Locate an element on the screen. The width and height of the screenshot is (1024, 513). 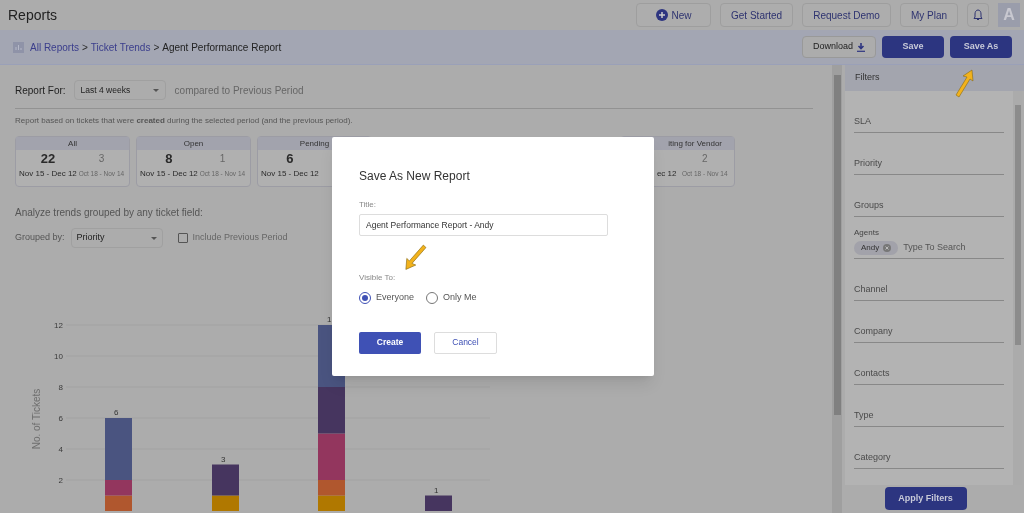
header-button: Get Started is located at coordinates (757, 15).